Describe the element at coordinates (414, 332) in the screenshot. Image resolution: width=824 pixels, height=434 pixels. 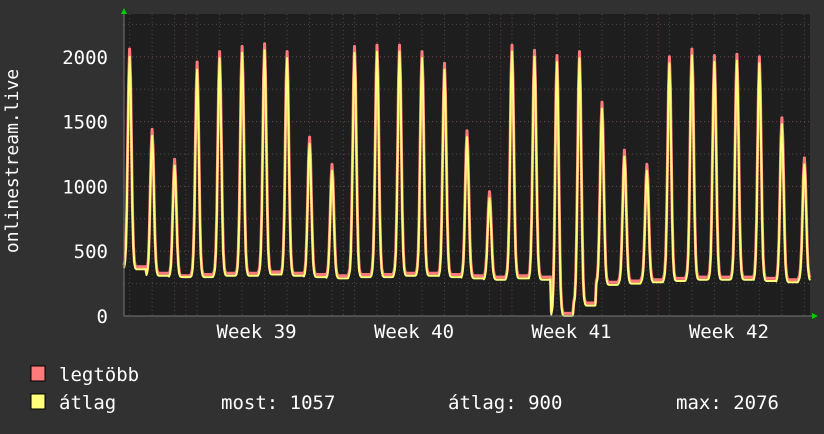
I see `x-tick-label: Week 40` at that location.